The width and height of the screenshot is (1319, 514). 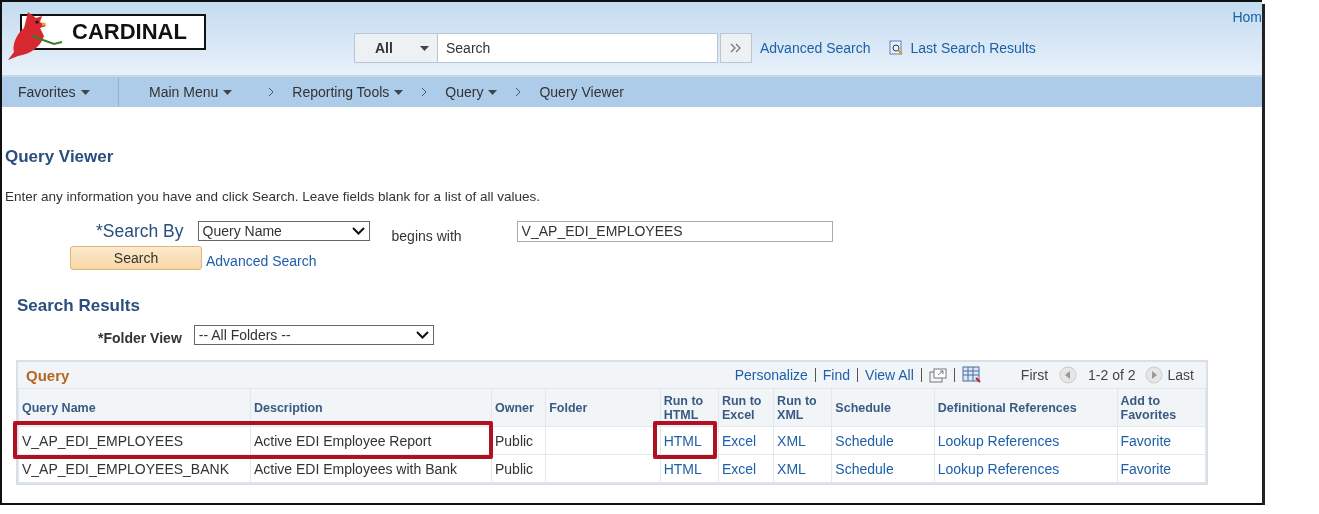 What do you see at coordinates (1153, 375) in the screenshot?
I see `next-icon` at bounding box center [1153, 375].